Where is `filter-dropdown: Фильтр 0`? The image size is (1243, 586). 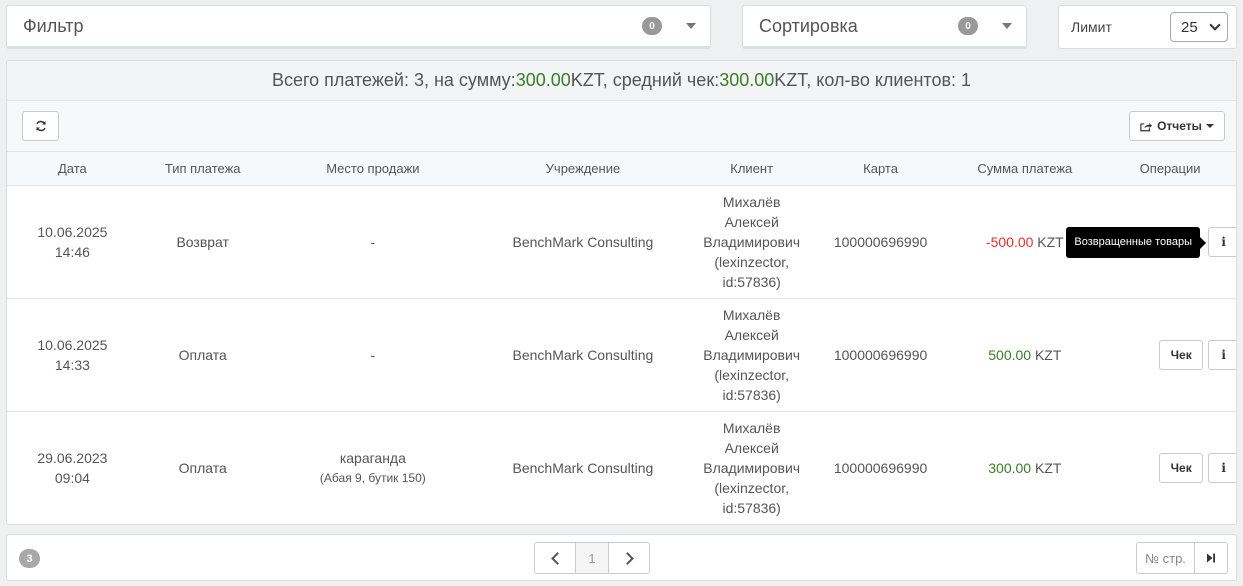 filter-dropdown: Фильтр 0 is located at coordinates (358, 27).